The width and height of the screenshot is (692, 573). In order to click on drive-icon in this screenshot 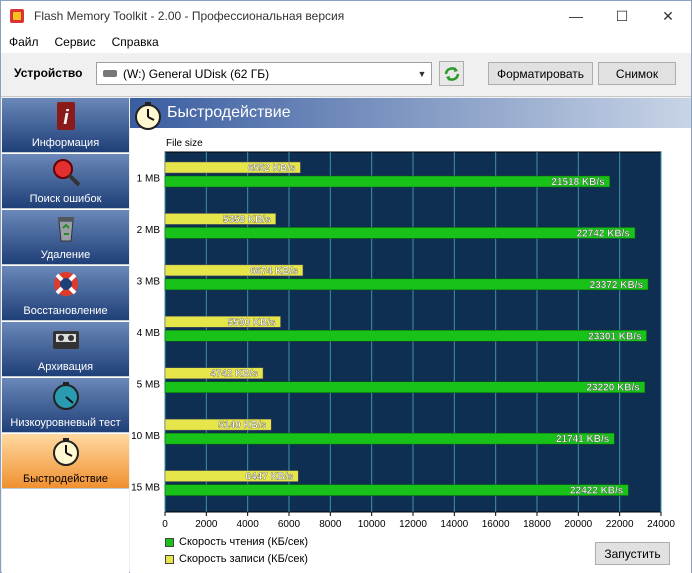, I will do `click(110, 73)`.